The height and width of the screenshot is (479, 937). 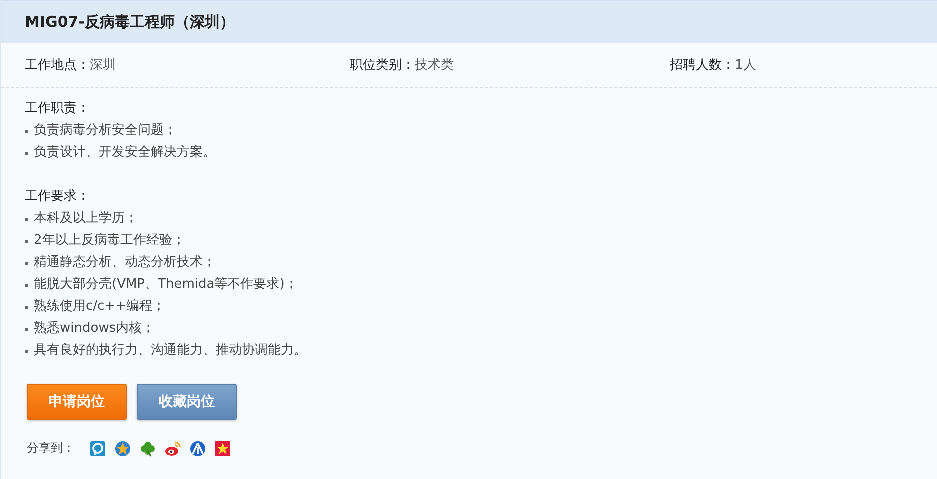 I want to click on list-item: 具有良好的执行力、沟通能力、推动协调能力。, so click(x=170, y=351).